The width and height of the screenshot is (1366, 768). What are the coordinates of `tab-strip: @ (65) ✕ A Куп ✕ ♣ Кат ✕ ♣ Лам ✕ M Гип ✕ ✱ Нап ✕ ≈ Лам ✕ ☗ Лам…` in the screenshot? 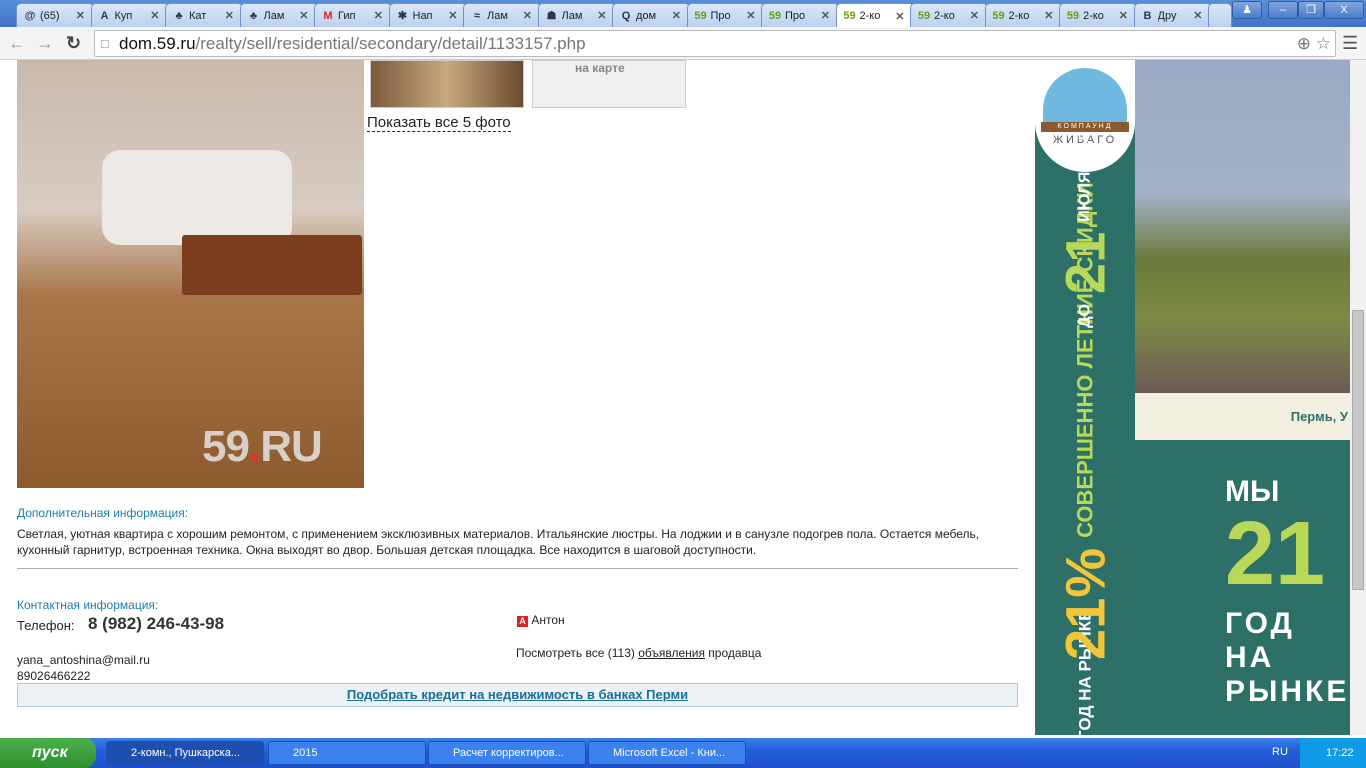 It's located at (683, 14).